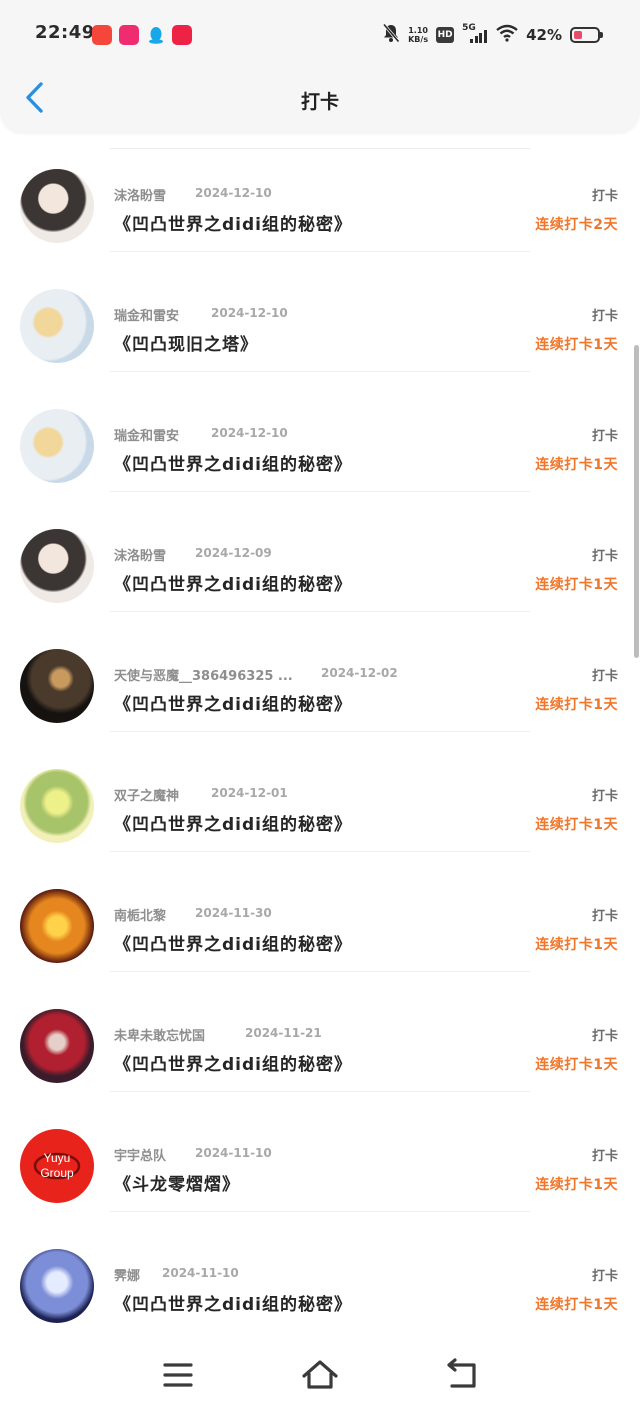 Image resolution: width=640 pixels, height=1415 pixels. I want to click on menu-button, so click(178, 1375).